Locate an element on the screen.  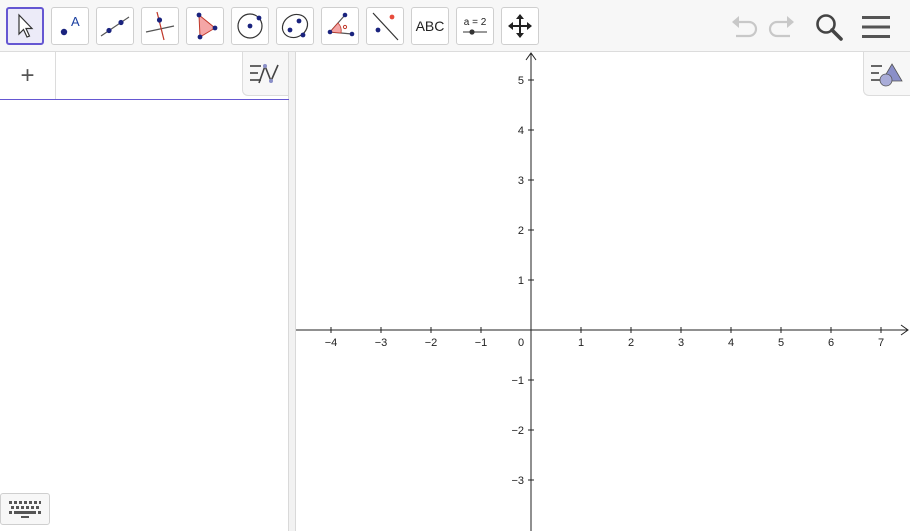
reflect-tool-button is located at coordinates (385, 26).